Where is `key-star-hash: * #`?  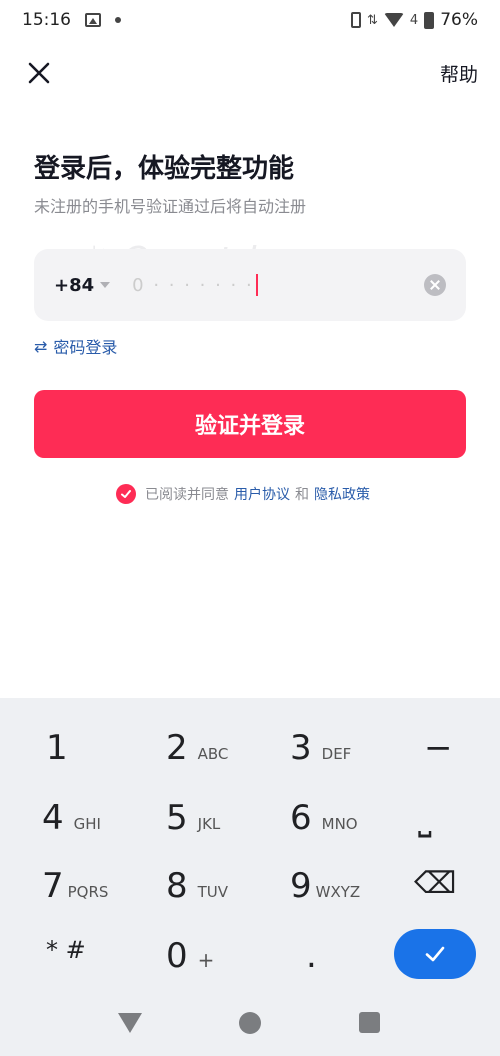 key-star-hash: * # is located at coordinates (66, 950).